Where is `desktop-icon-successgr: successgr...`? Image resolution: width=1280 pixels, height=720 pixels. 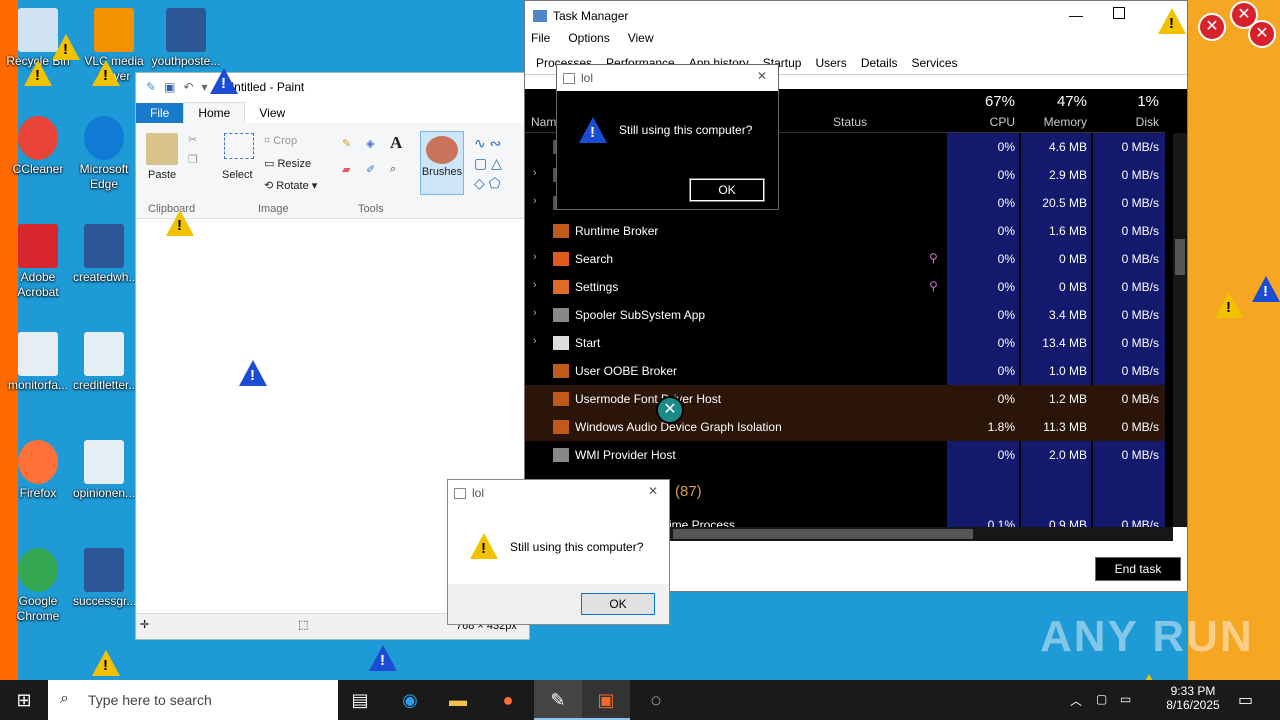
desktop-icon-successgr: successgr... is located at coordinates (104, 578).